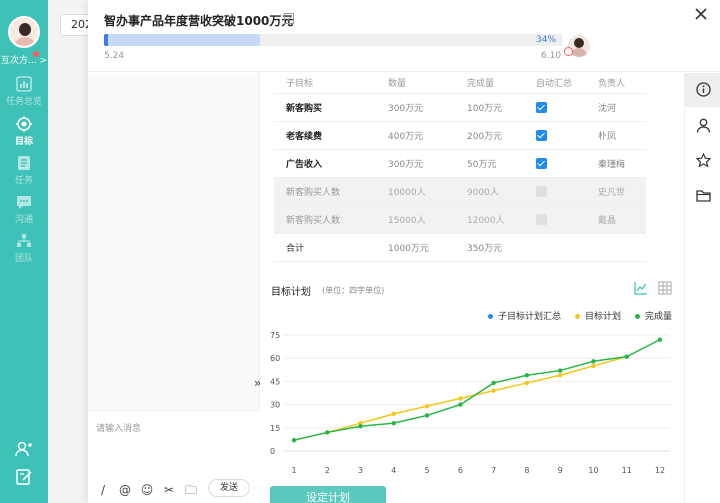 Image resolution: width=720 pixels, height=503 pixels. What do you see at coordinates (415, 83) in the screenshot?
I see `col-header: 数量` at bounding box center [415, 83].